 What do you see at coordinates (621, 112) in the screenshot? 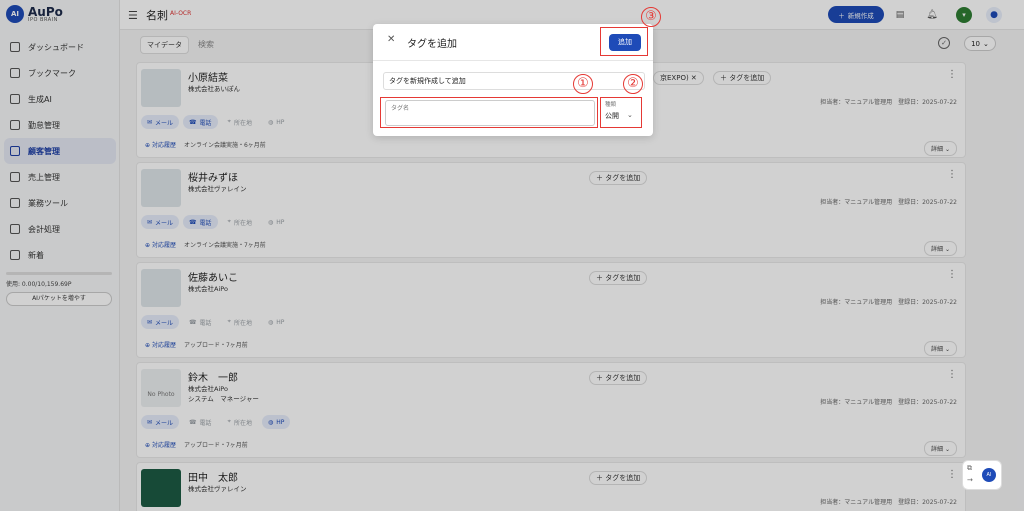
I see `annotation-box-type` at bounding box center [621, 112].